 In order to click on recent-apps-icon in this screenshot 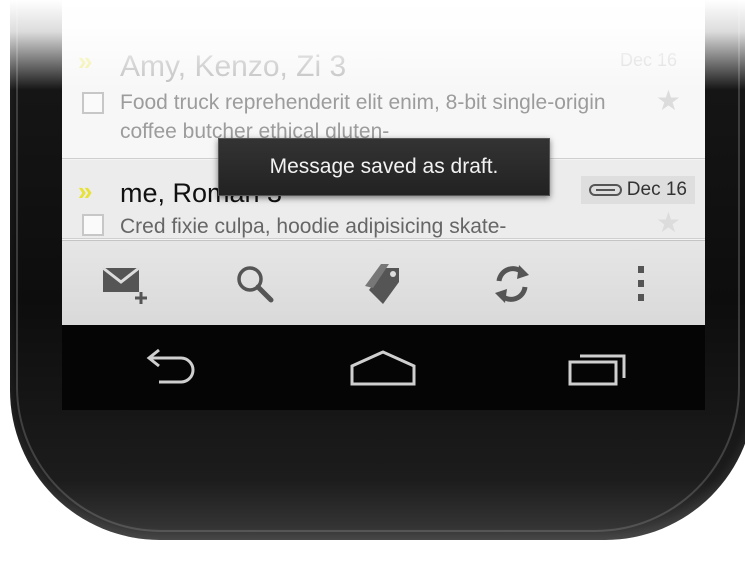, I will do `click(597, 369)`.